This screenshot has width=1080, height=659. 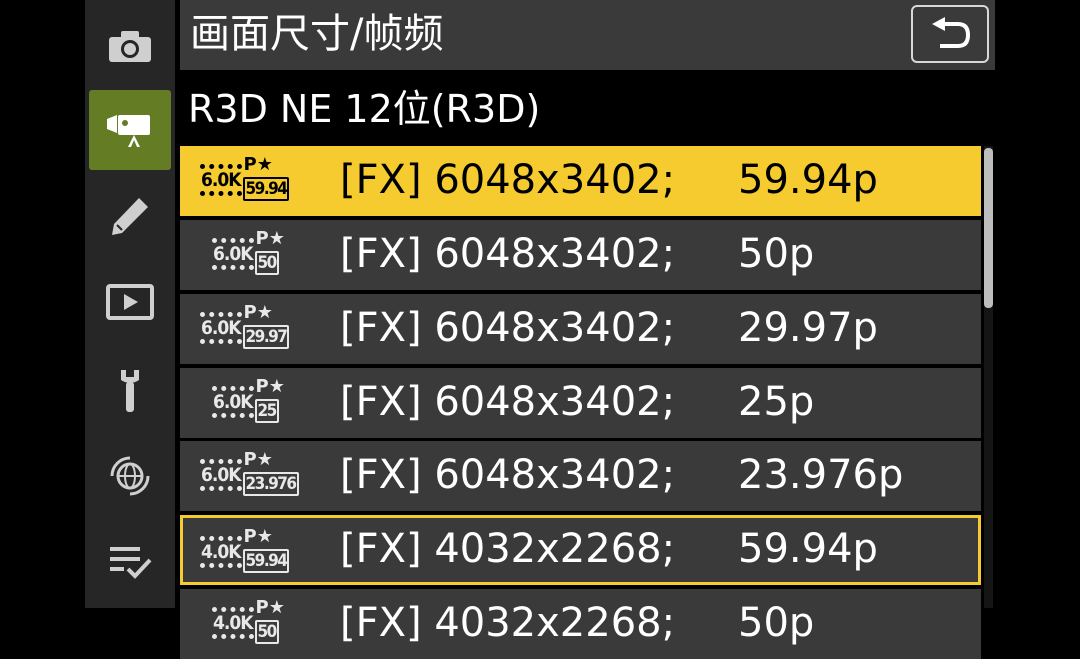 What do you see at coordinates (988, 377) in the screenshot?
I see `scrollbar` at bounding box center [988, 377].